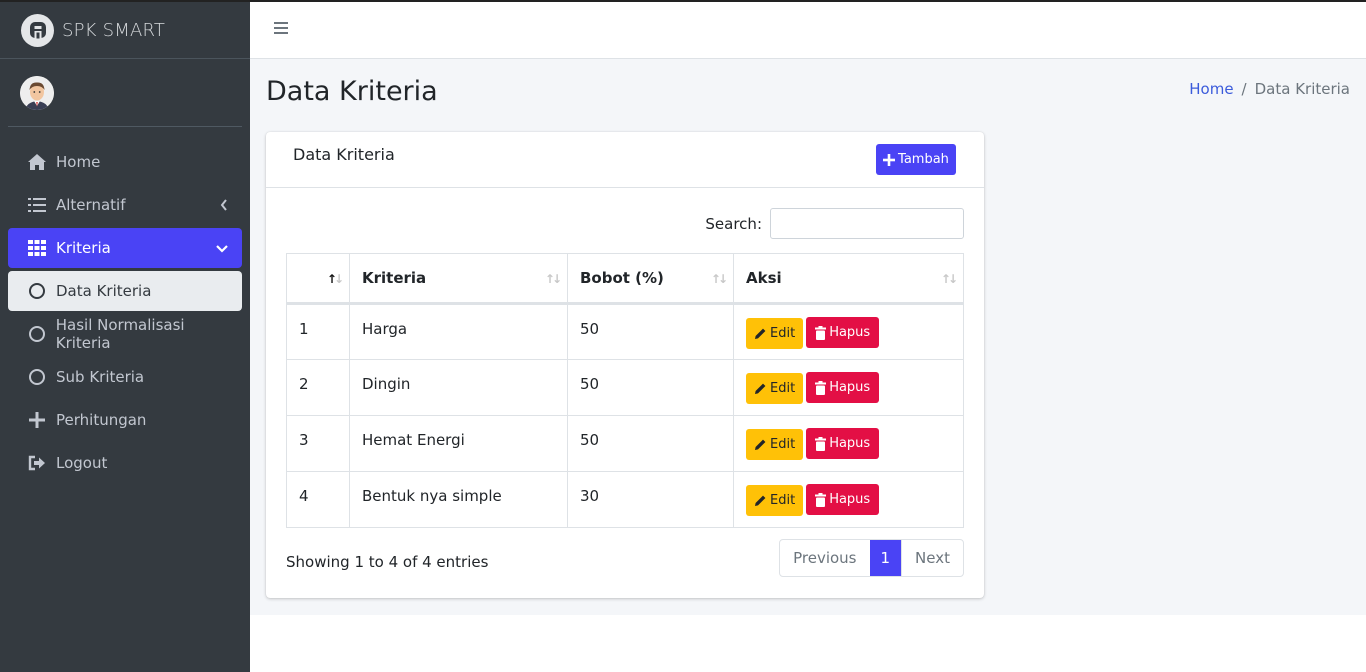 The image size is (1366, 672). I want to click on search-label: Search:, so click(733, 223).